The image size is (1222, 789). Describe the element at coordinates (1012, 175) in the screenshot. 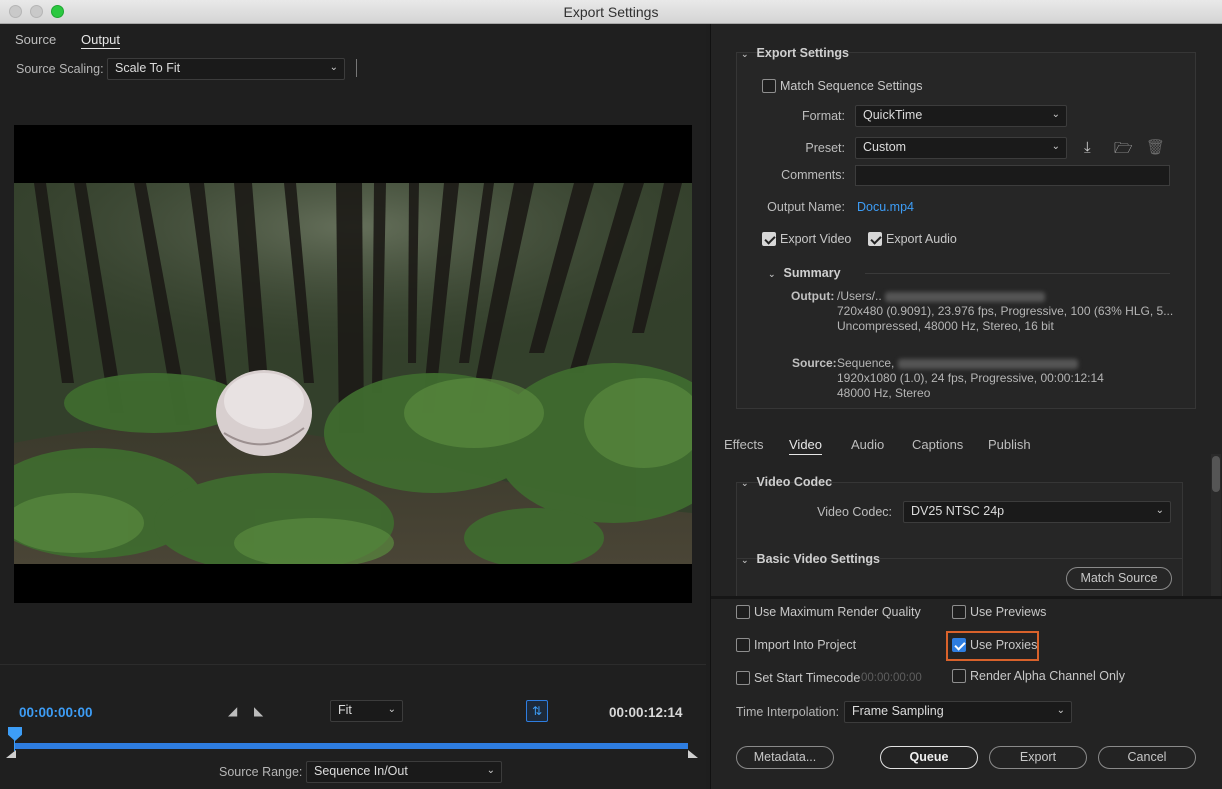

I see `comments-input` at that location.